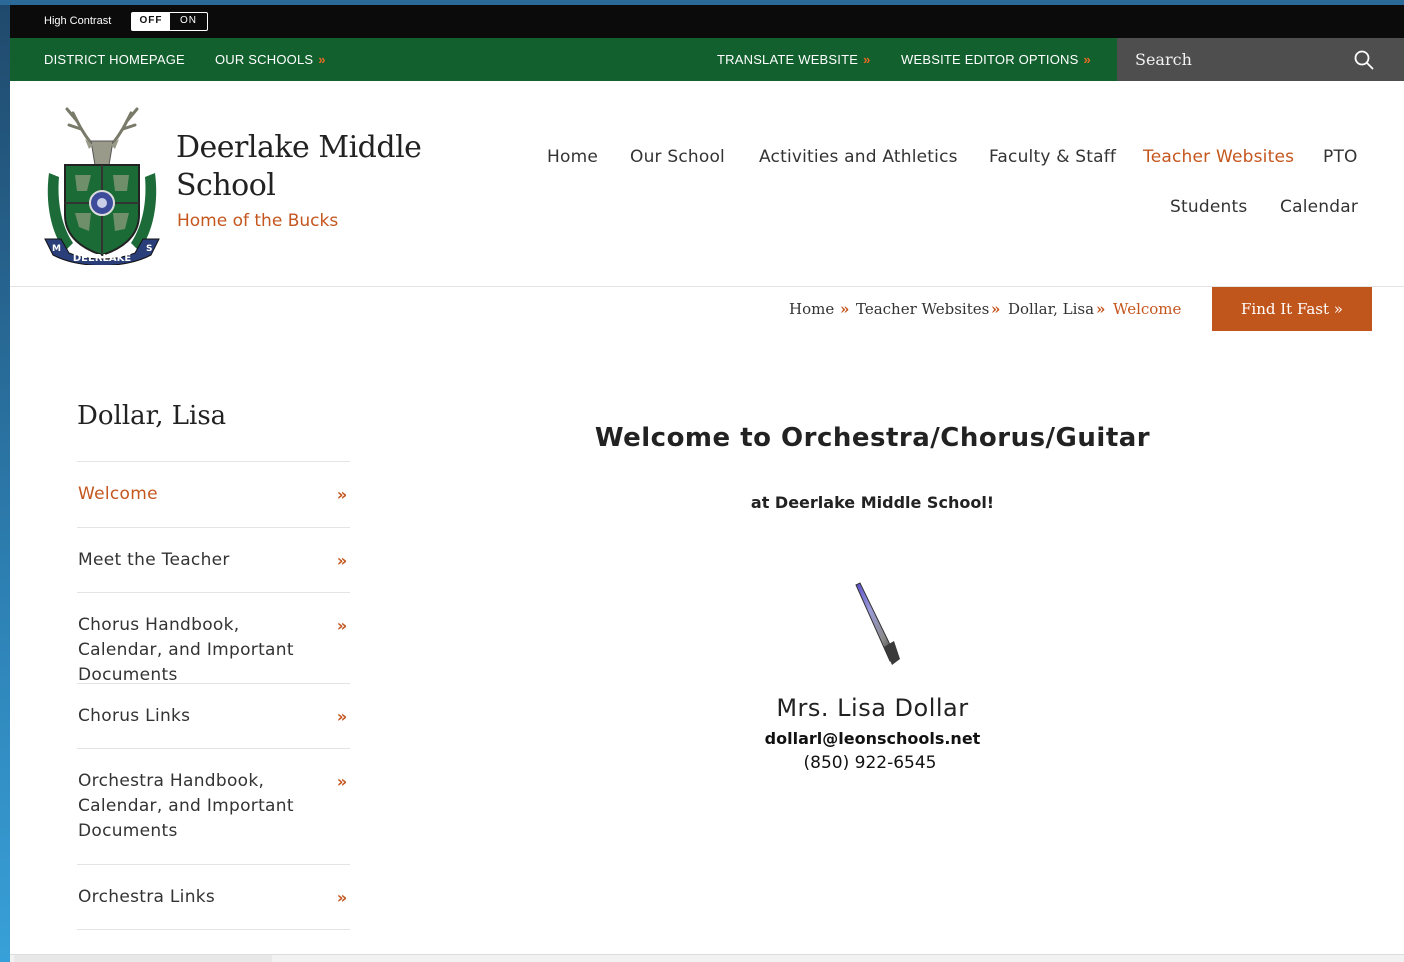 Image resolution: width=1404 pixels, height=962 pixels. What do you see at coordinates (872, 708) in the screenshot?
I see `teacher-name: Mrs. Lisa Dollar` at bounding box center [872, 708].